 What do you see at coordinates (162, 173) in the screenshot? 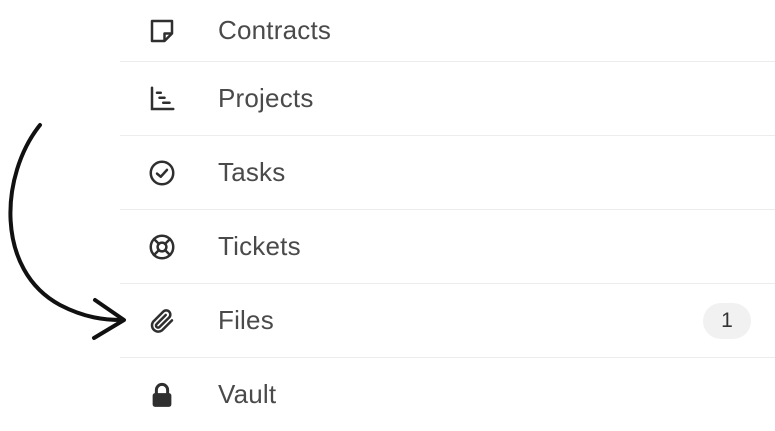
I see `check-circle-icon` at bounding box center [162, 173].